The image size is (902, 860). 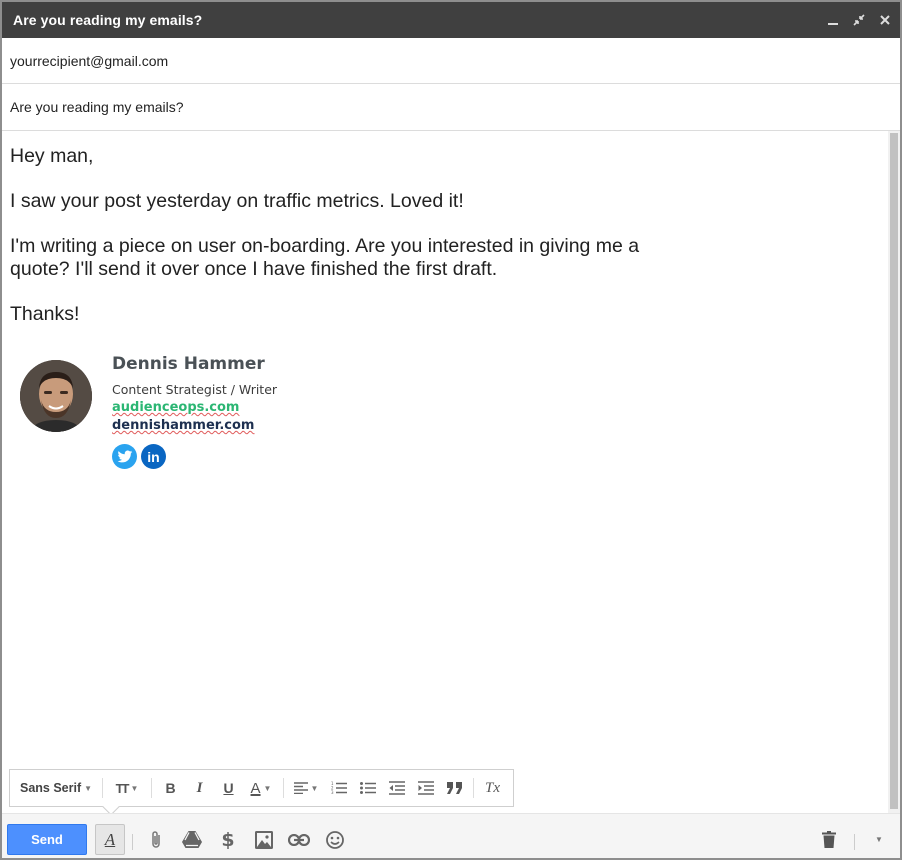 I want to click on quote-icon, so click(x=454, y=788).